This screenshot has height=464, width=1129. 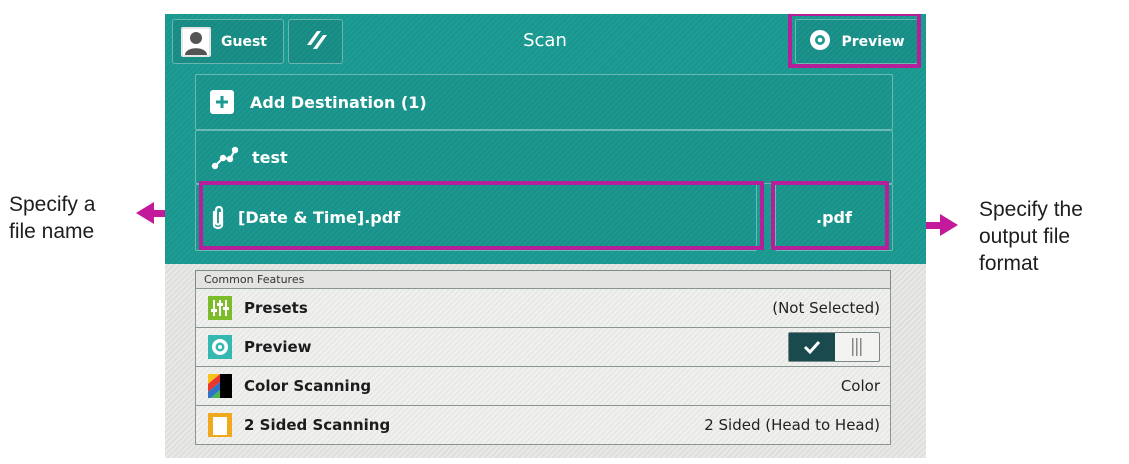 I want to click on preview-row: Preview, so click(x=543, y=347).